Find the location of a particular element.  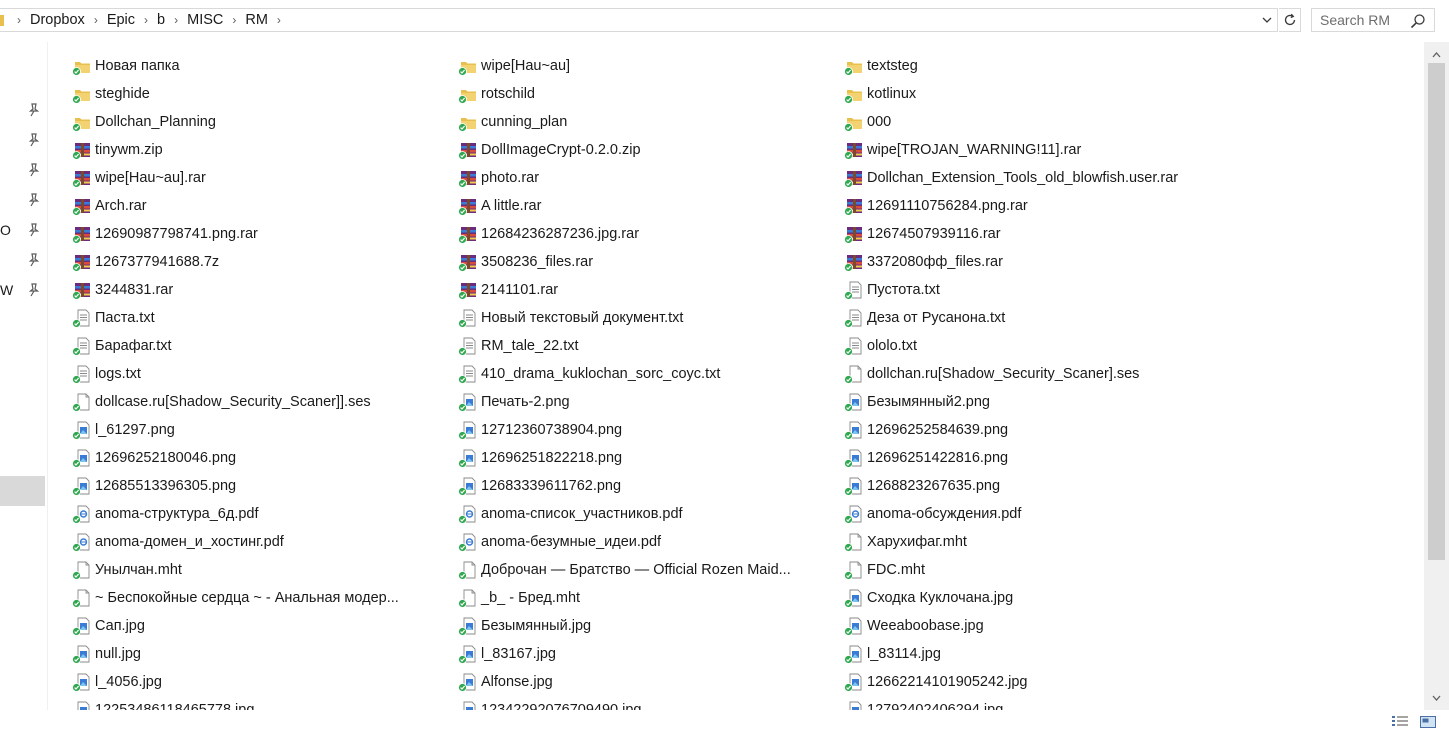

file-item: textsteg is located at coordinates (1011, 66).